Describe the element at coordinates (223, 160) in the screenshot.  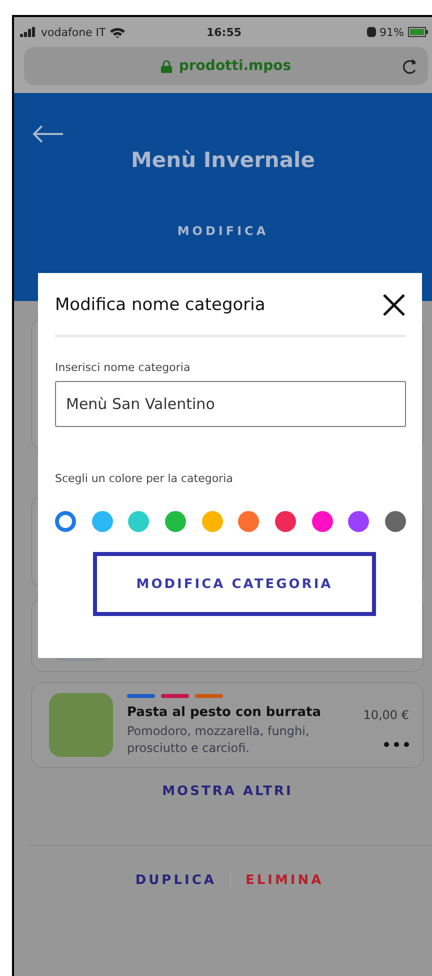
I see `menu-title: Menù Invernale` at that location.